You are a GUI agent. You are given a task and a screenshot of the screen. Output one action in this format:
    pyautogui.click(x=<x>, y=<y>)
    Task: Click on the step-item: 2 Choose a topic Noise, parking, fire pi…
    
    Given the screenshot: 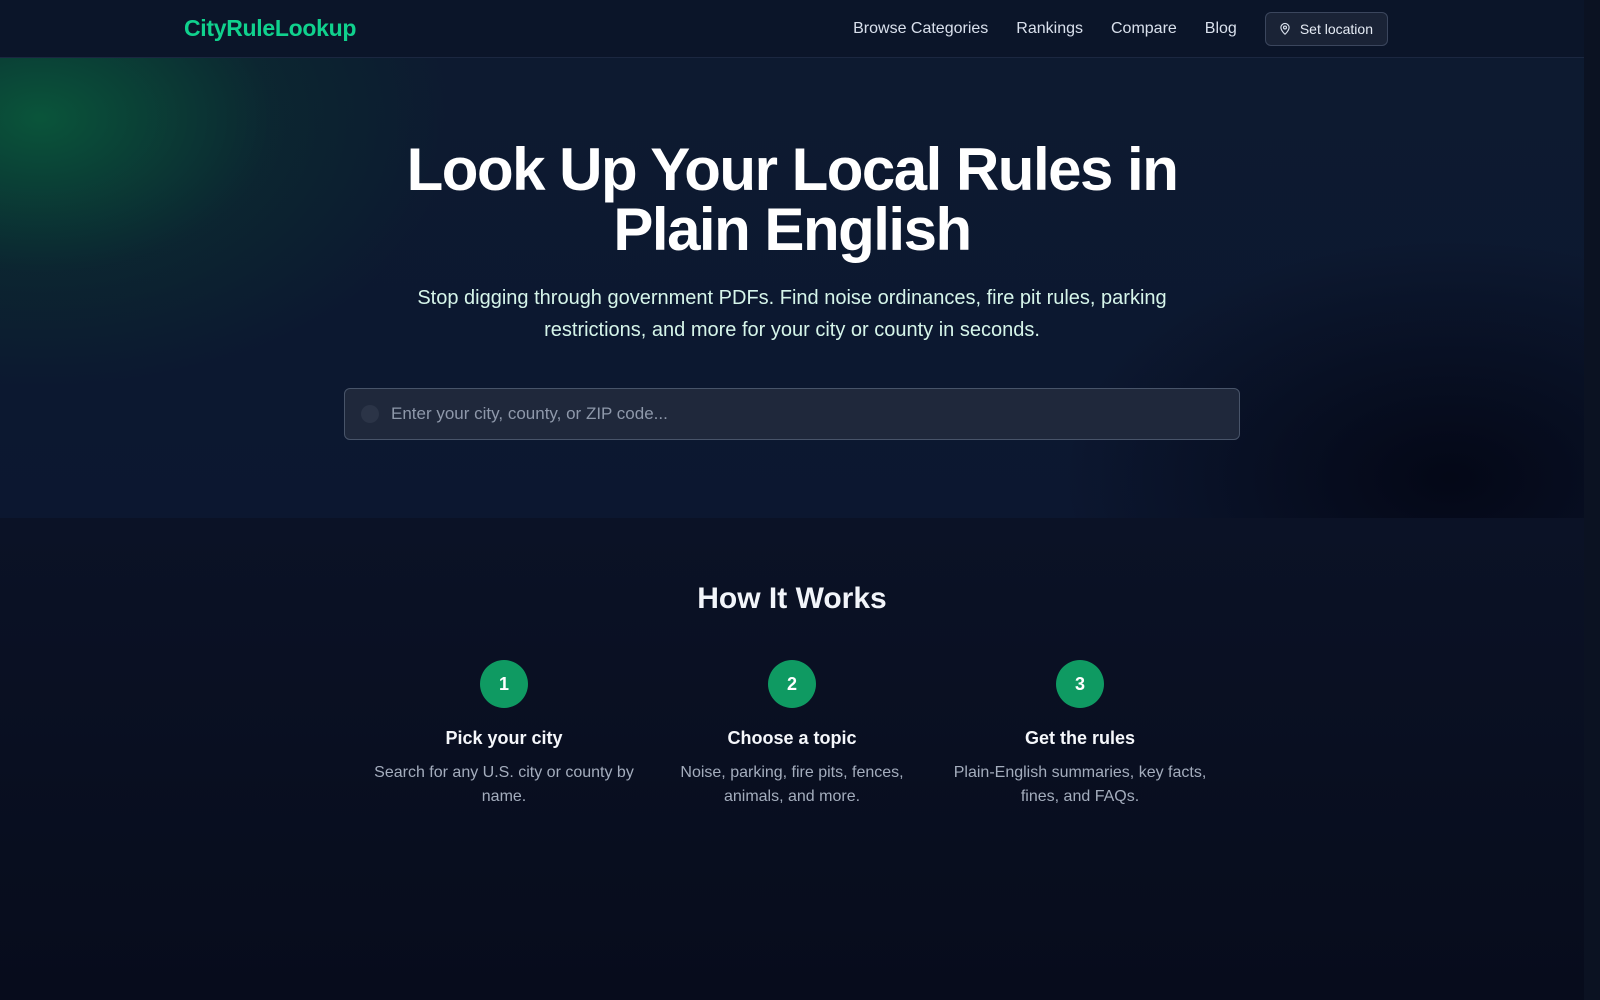 What is the action you would take?
    pyautogui.click(x=792, y=734)
    